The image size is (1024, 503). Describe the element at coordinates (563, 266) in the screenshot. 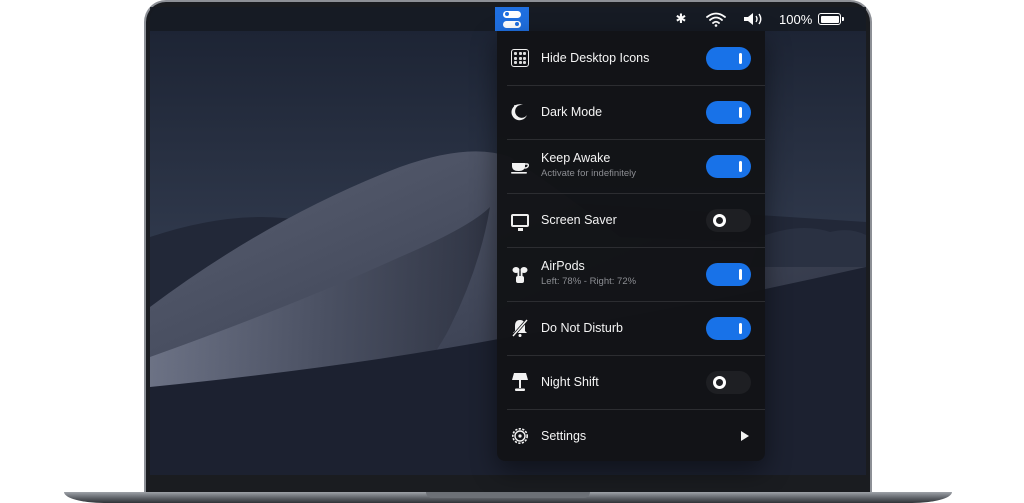

I see `row-title: AirPods` at that location.